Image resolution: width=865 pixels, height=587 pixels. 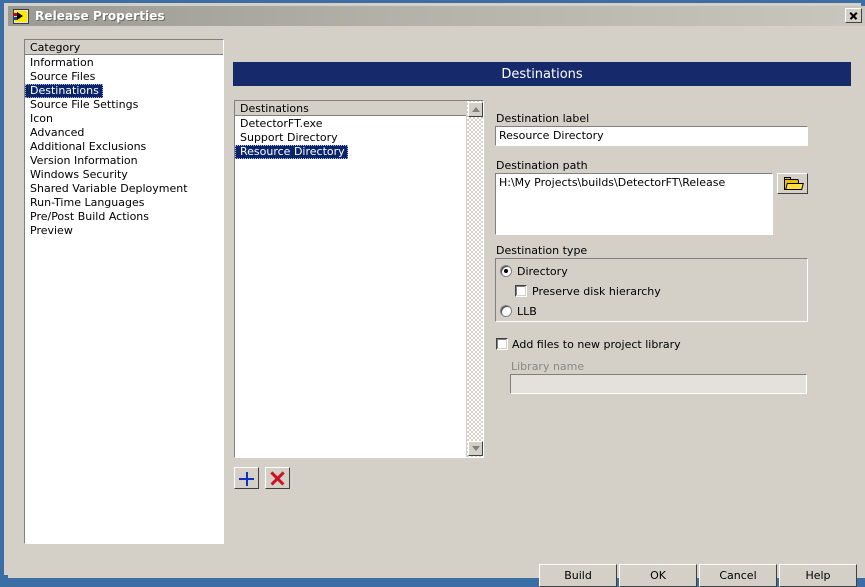 What do you see at coordinates (124, 161) in the screenshot?
I see `sidebar-item-version-information: Version Information` at bounding box center [124, 161].